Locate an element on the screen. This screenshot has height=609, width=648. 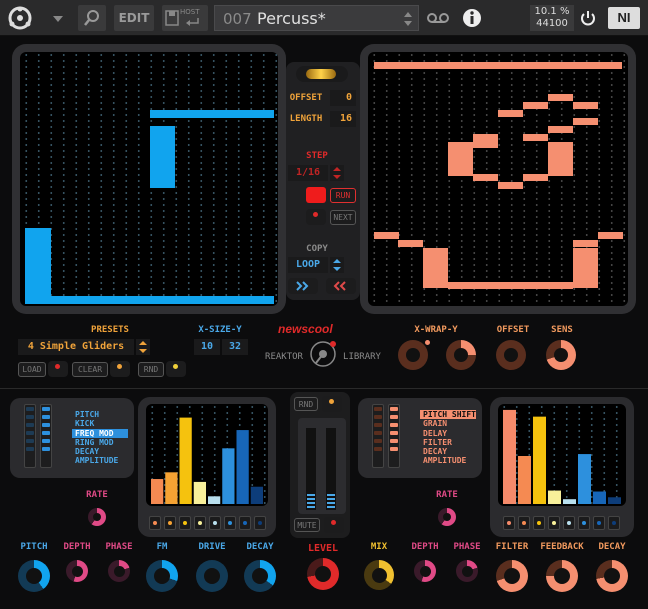
edit-button: EDIT is located at coordinates (134, 18).